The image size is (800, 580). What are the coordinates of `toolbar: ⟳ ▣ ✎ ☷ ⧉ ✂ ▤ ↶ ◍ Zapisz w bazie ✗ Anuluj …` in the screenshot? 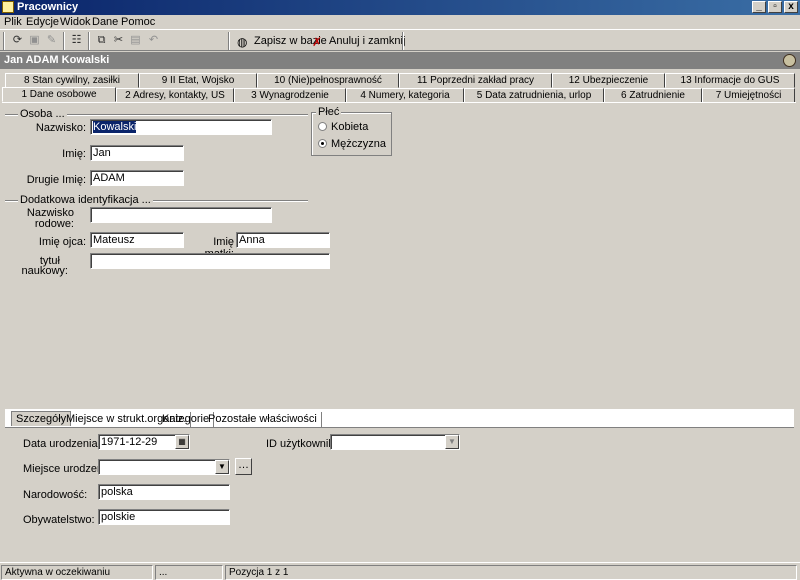 It's located at (400, 40).